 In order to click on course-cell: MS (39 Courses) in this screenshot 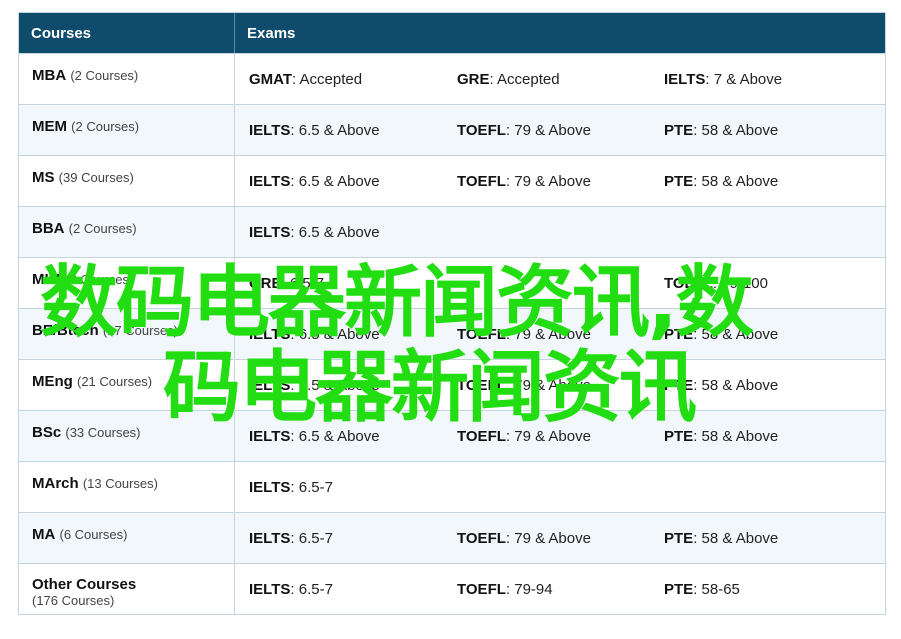, I will do `click(127, 181)`.